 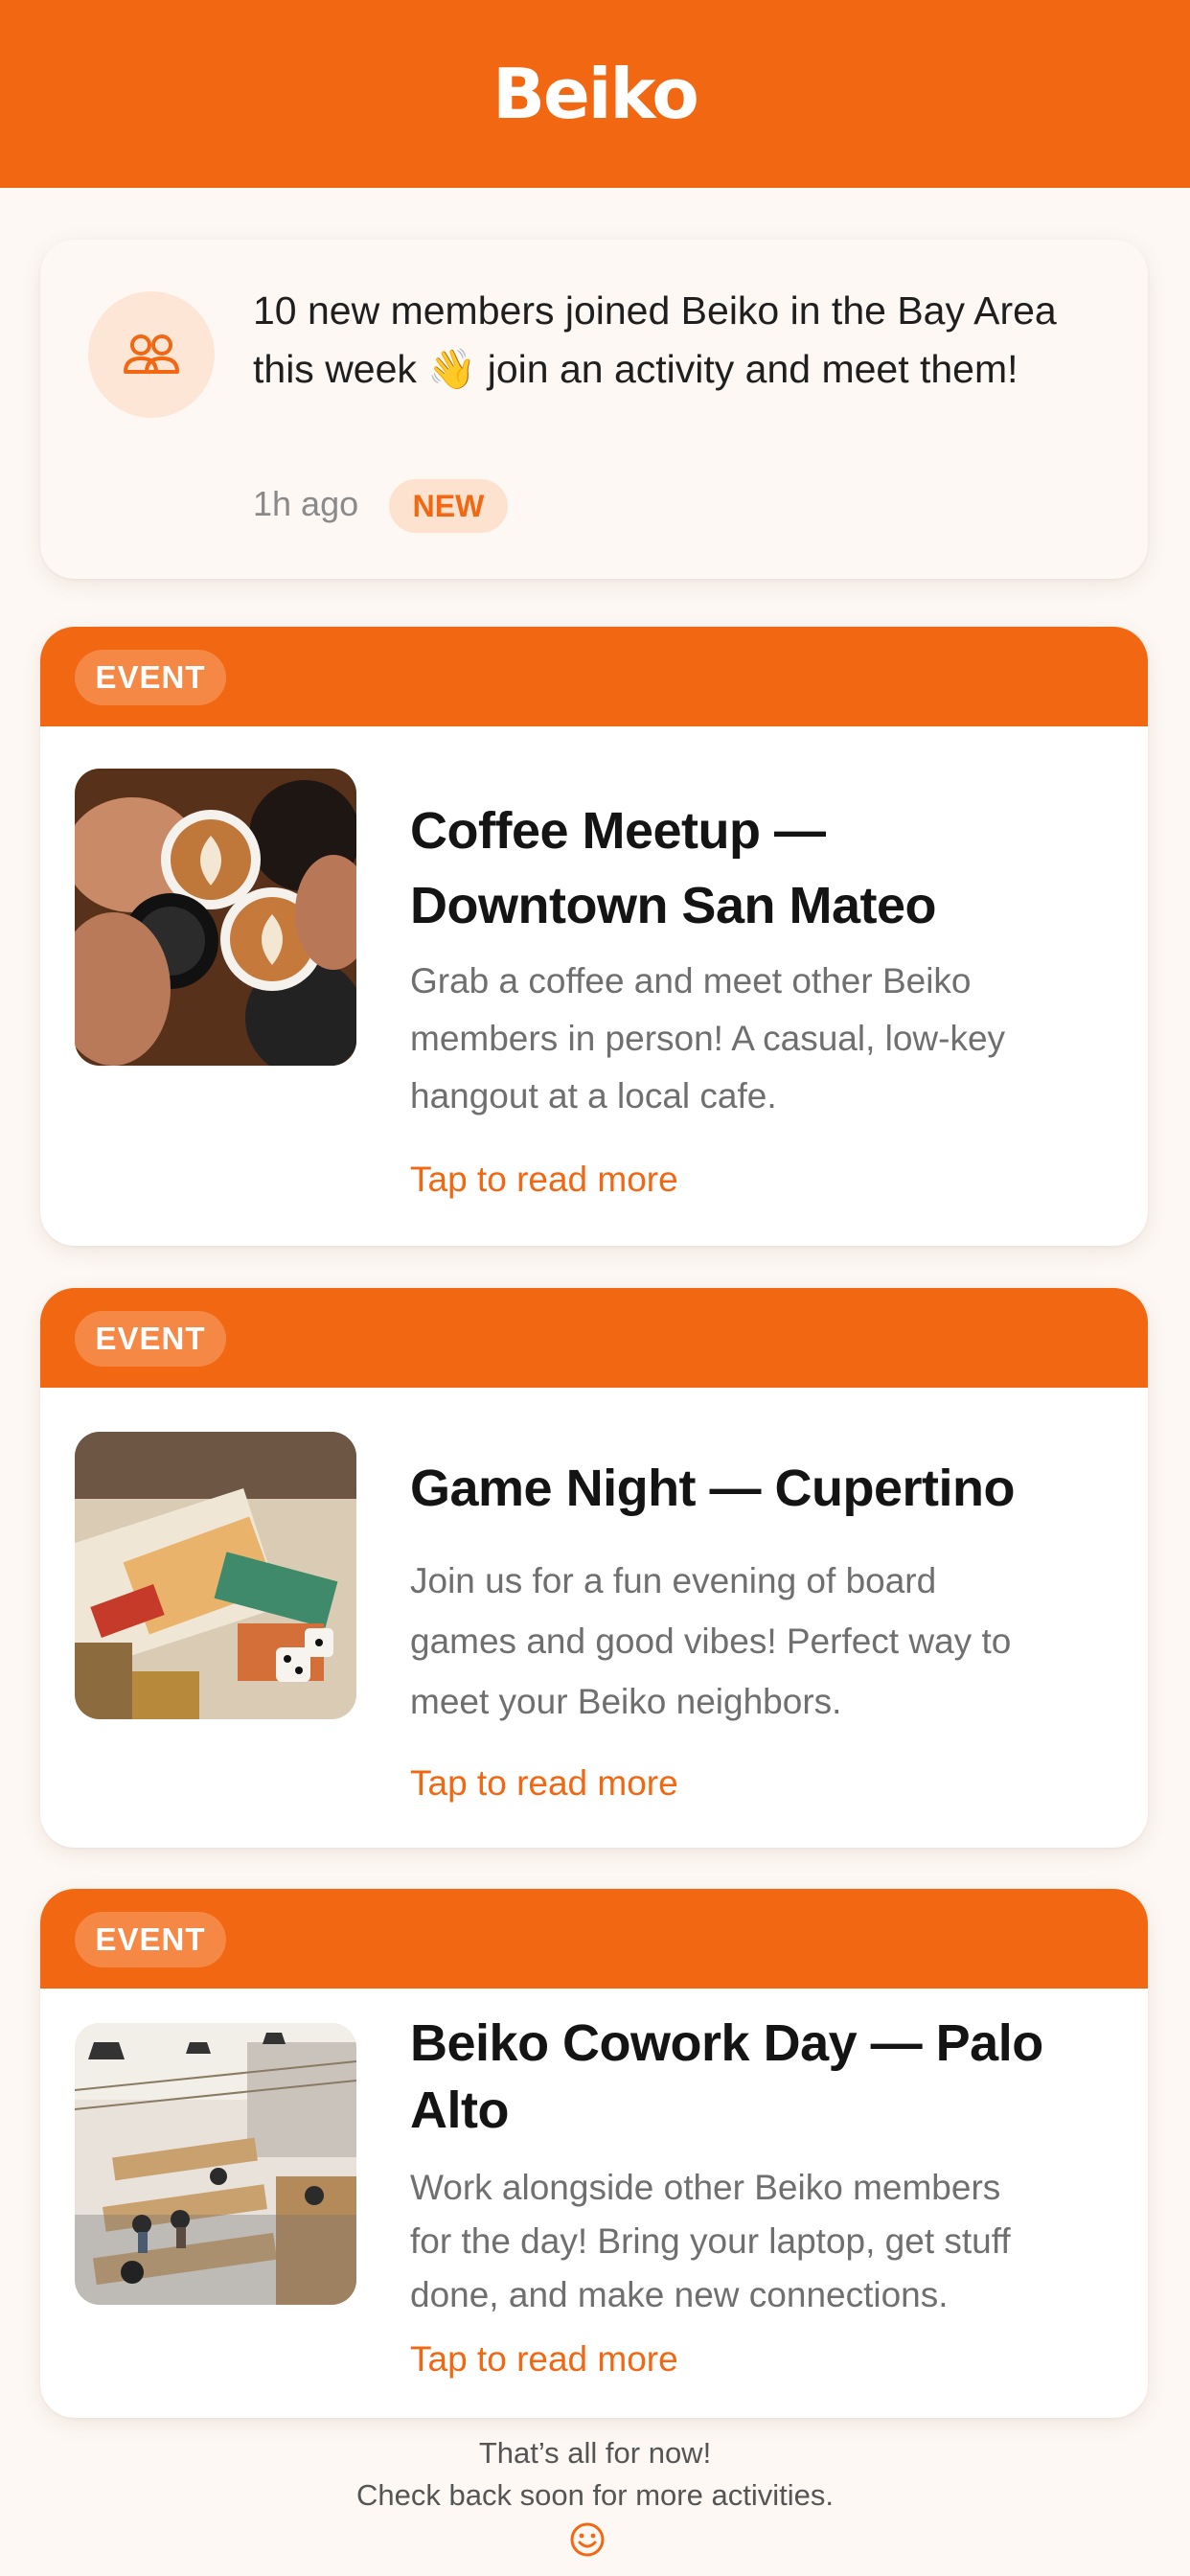 I want to click on footer-line-1: That’s all for now!, so click(x=595, y=2453).